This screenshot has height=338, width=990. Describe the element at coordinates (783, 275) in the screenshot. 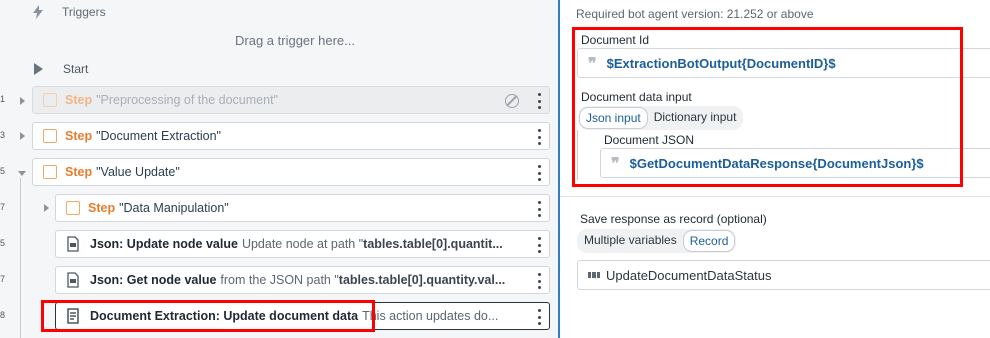

I see `record-variable-select: UpdateDocumentDataStatus` at that location.